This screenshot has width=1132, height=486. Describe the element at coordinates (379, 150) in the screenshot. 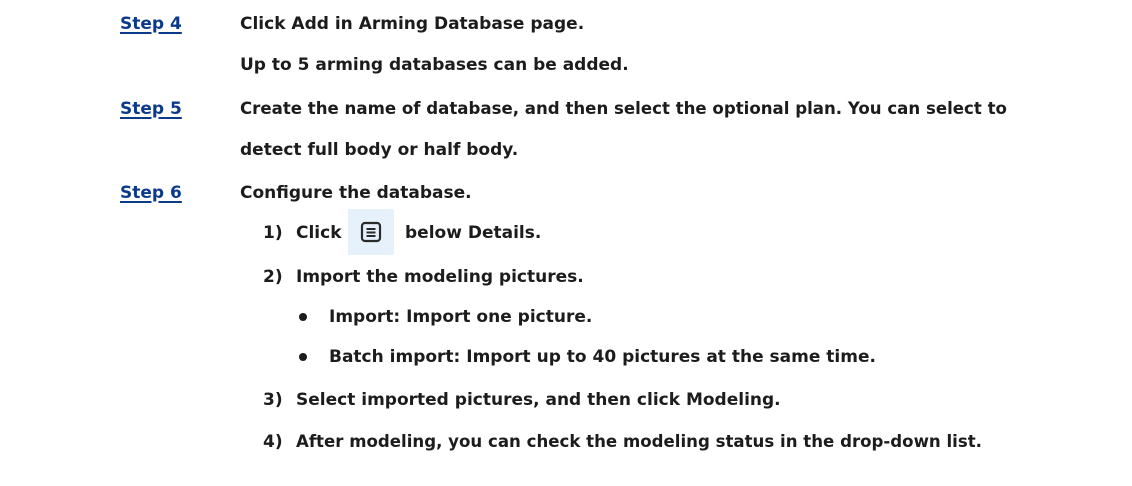

I see `step-5-line-2: detect full body or half body.` at that location.